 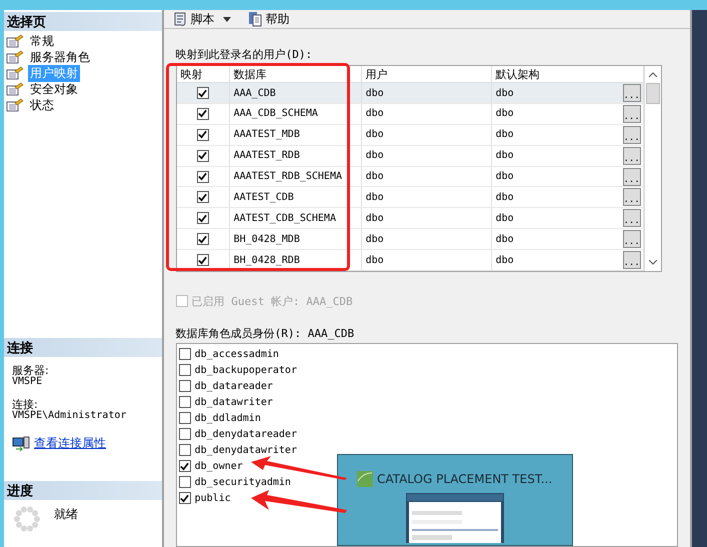 I want to click on role-name: db_datawriter, so click(x=233, y=402).